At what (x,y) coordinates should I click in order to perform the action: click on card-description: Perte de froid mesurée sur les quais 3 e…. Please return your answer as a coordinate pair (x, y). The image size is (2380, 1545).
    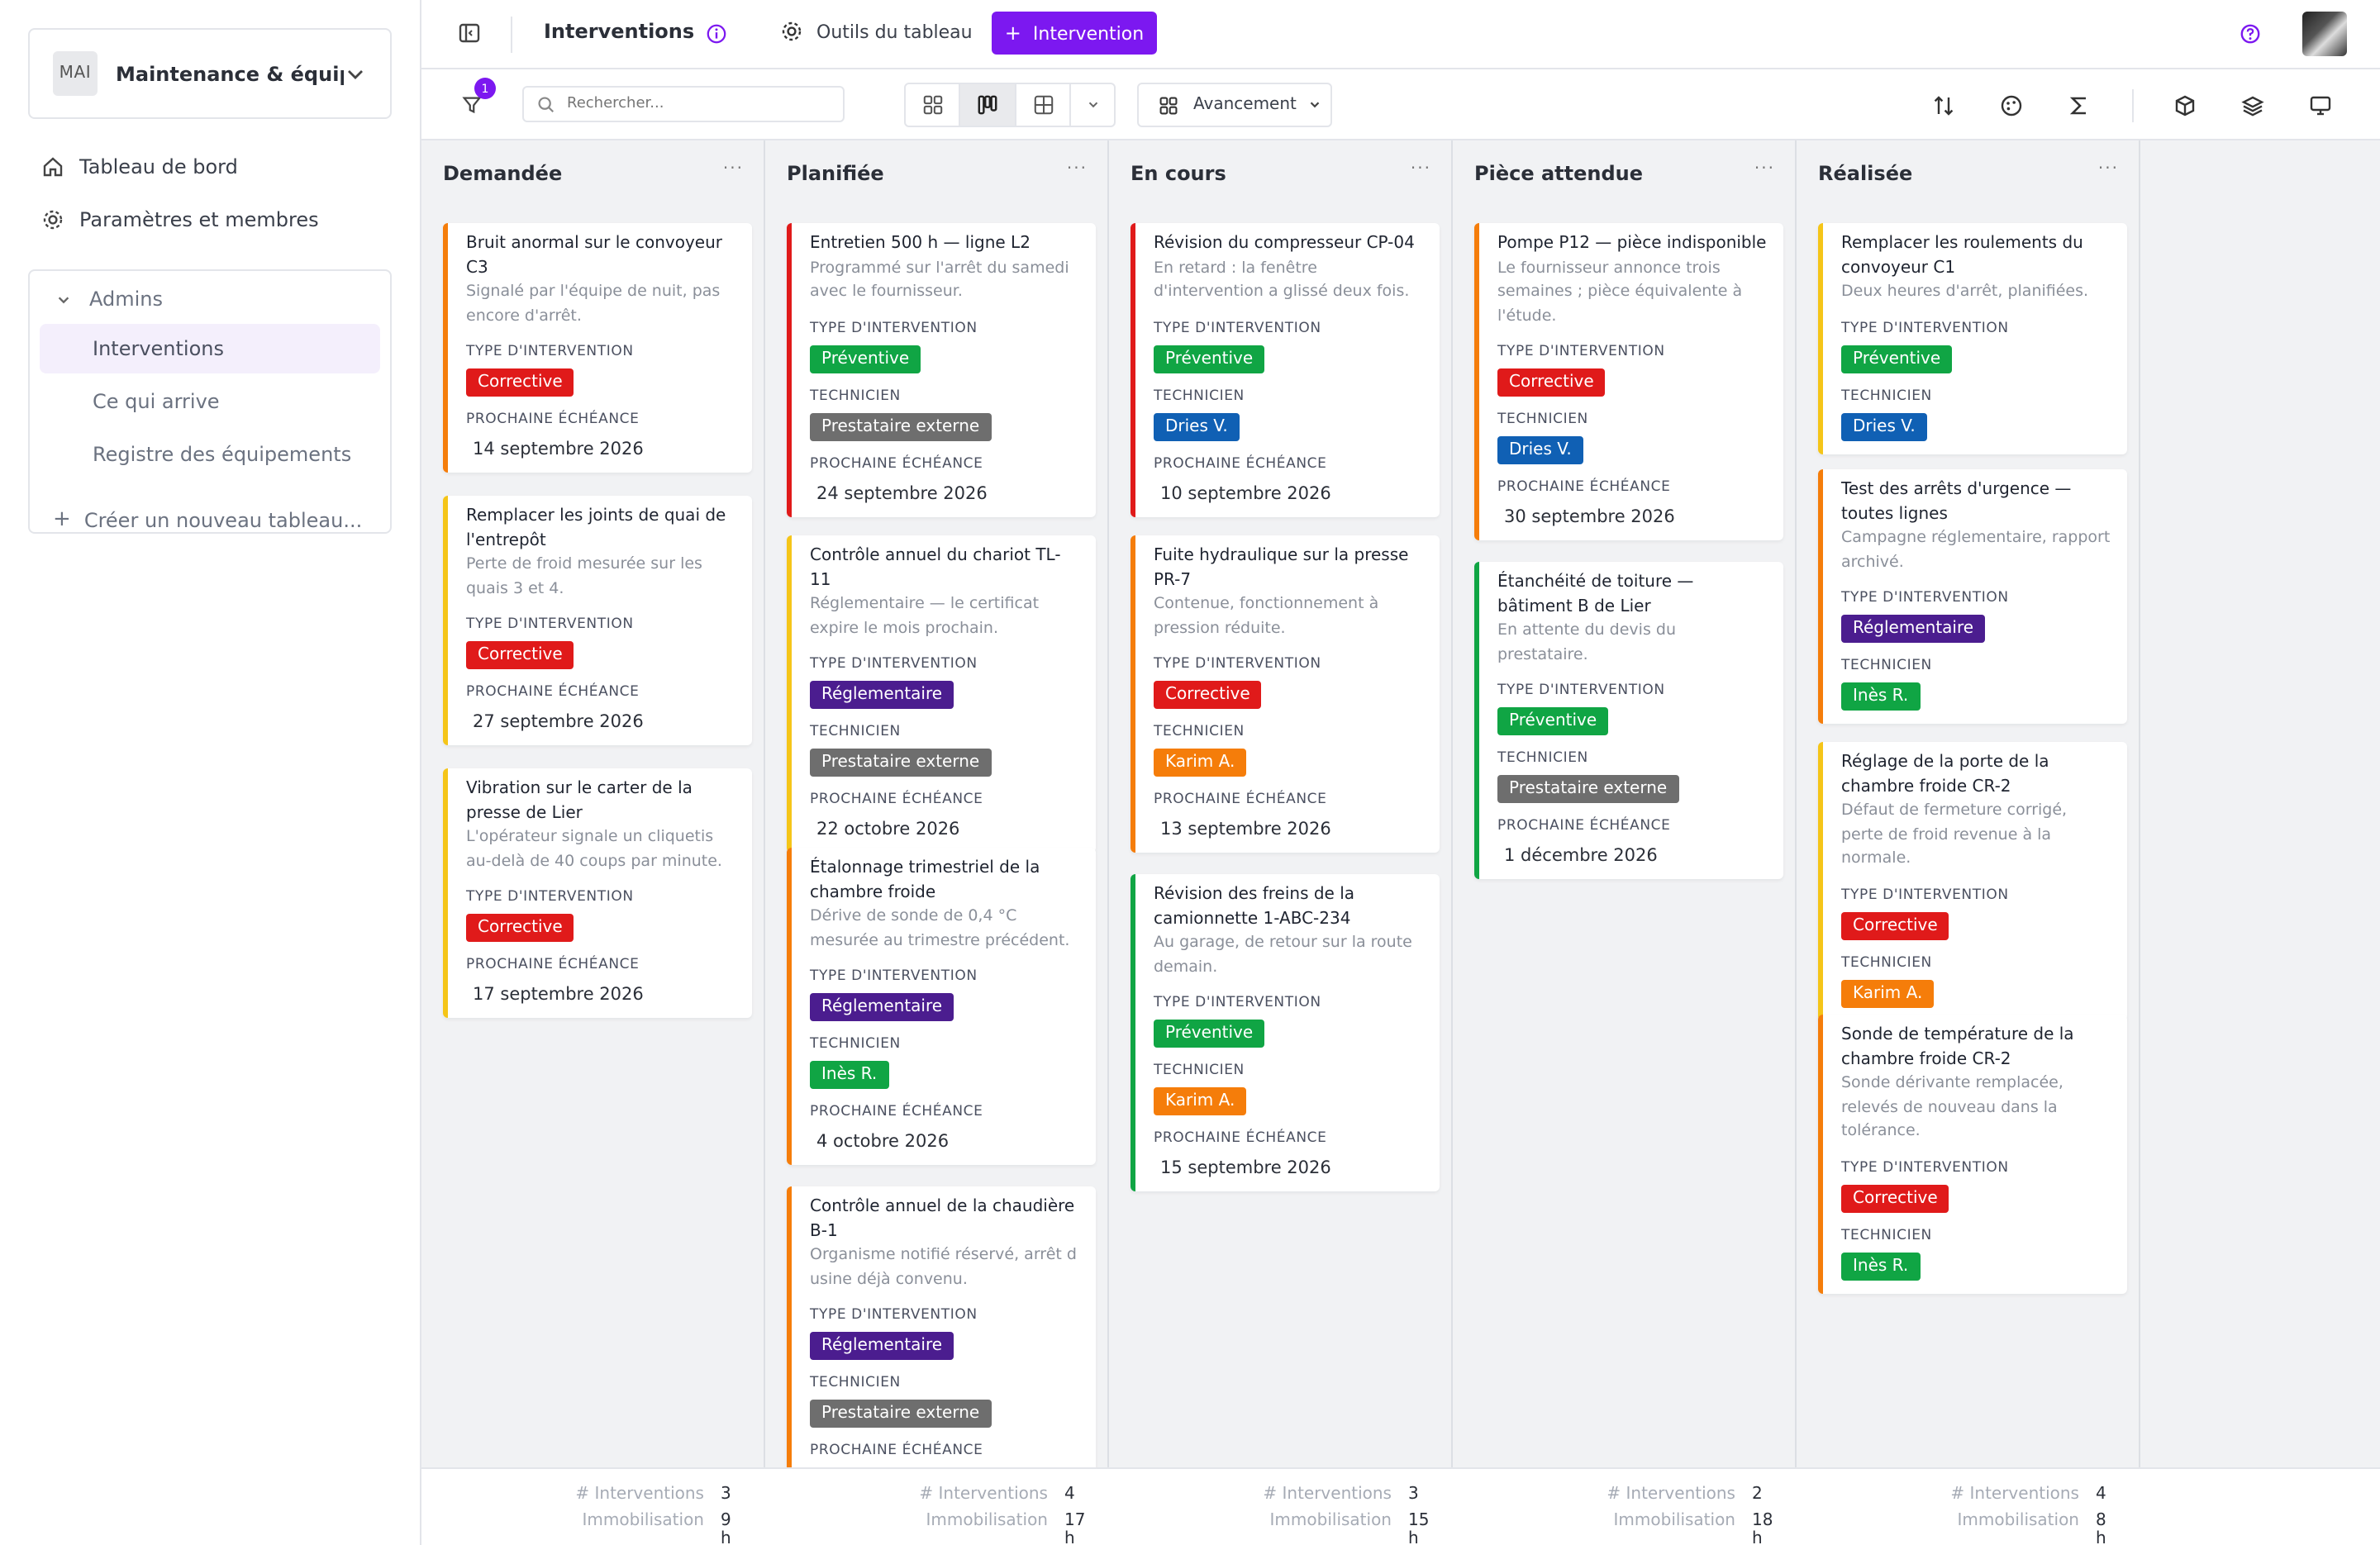
    Looking at the image, I should click on (584, 576).